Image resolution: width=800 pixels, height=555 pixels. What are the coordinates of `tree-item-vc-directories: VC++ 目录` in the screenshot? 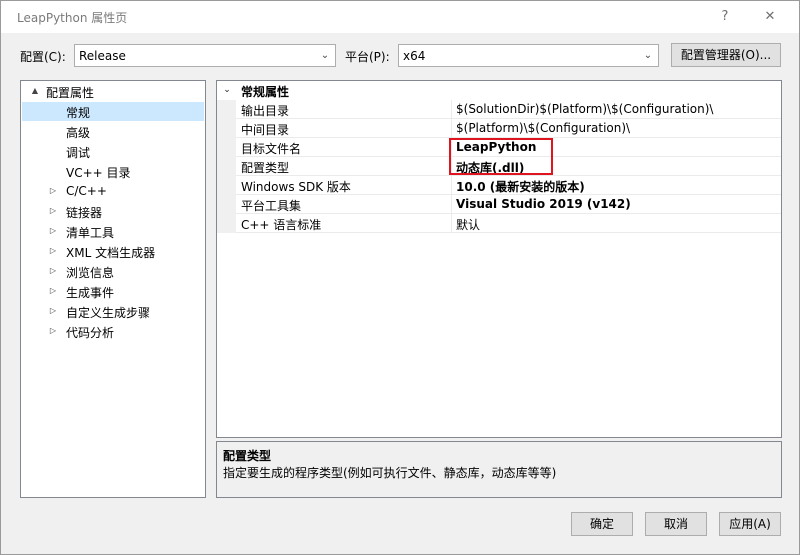 It's located at (113, 171).